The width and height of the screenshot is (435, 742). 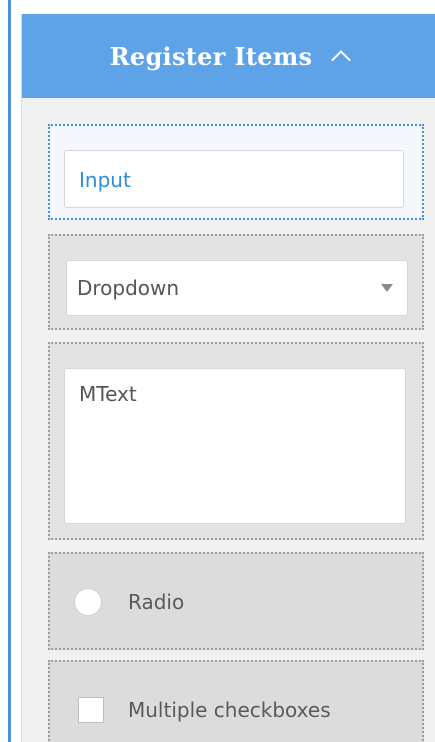 I want to click on checkbox-item-container: Multiple checkboxes, so click(x=236, y=701).